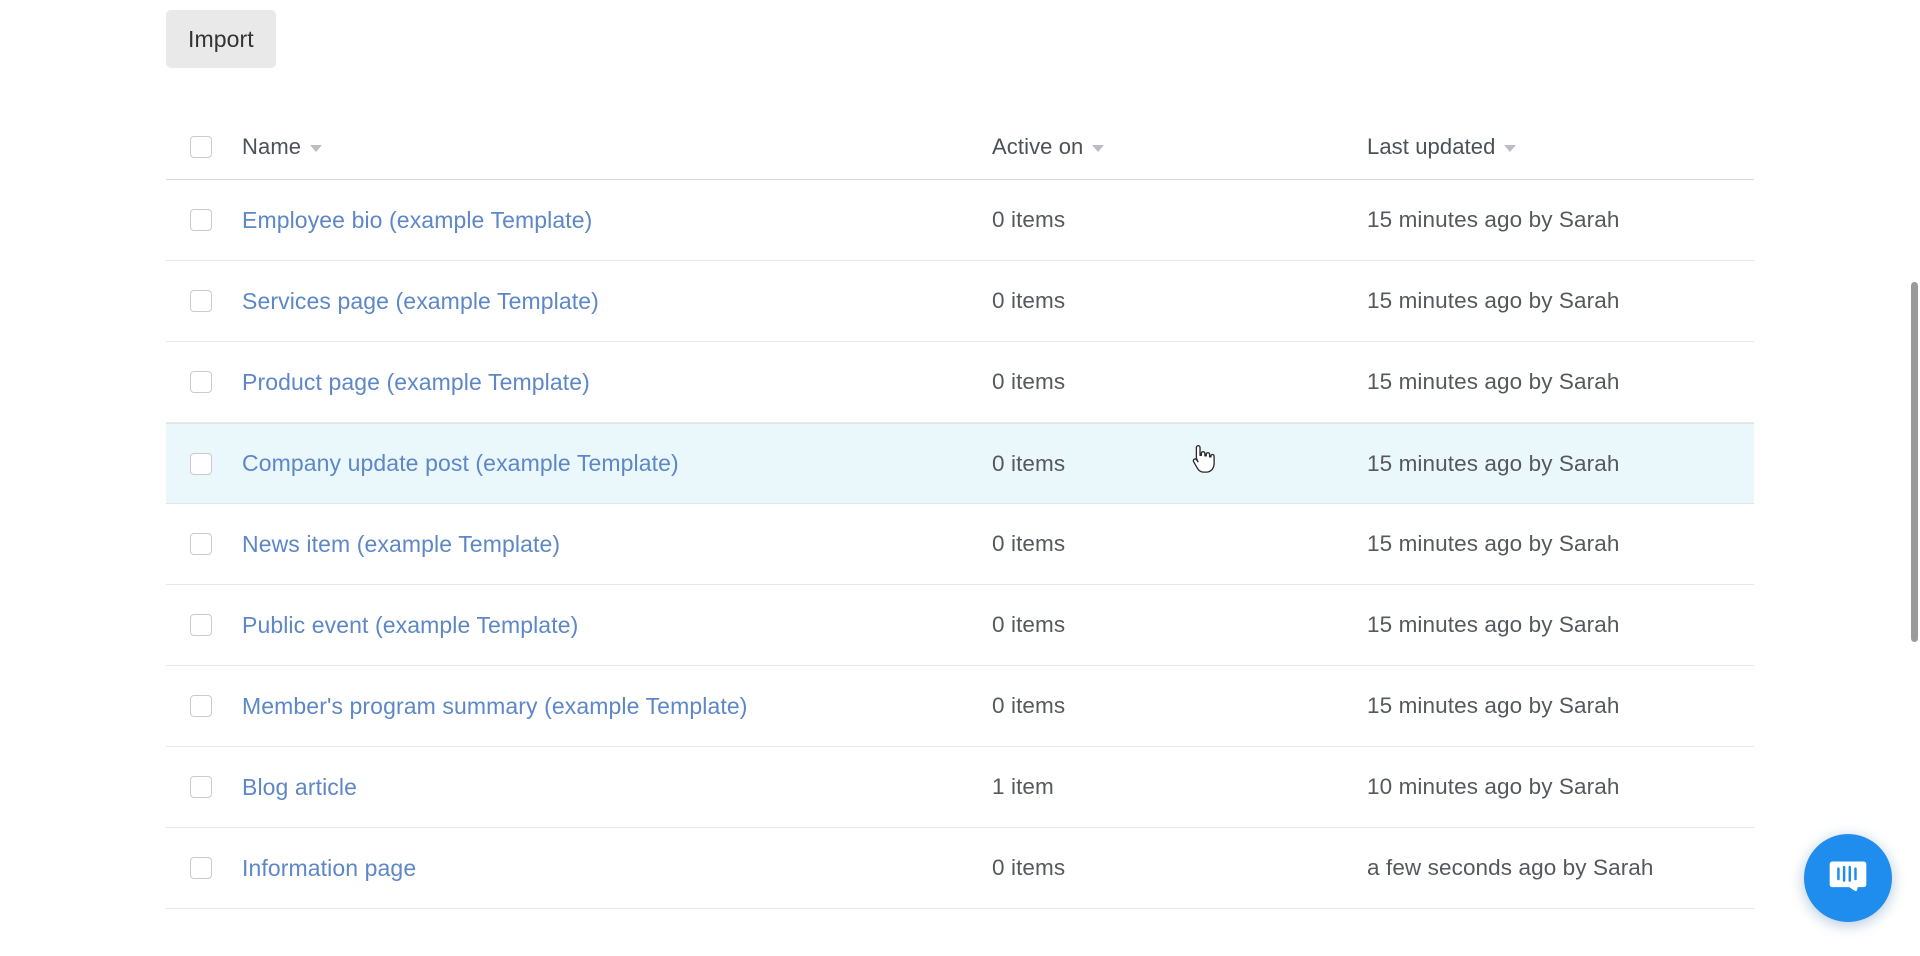 Image resolution: width=1920 pixels, height=956 pixels. I want to click on row-name-cell: News item (example Template), so click(617, 544).